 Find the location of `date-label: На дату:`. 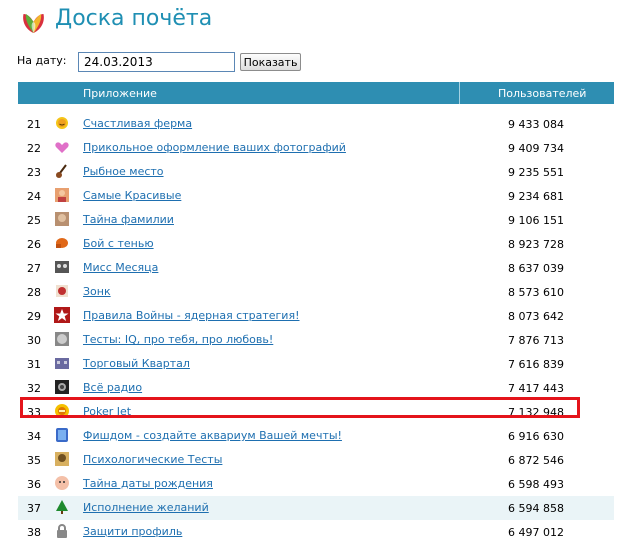

date-label: На дату: is located at coordinates (42, 60).